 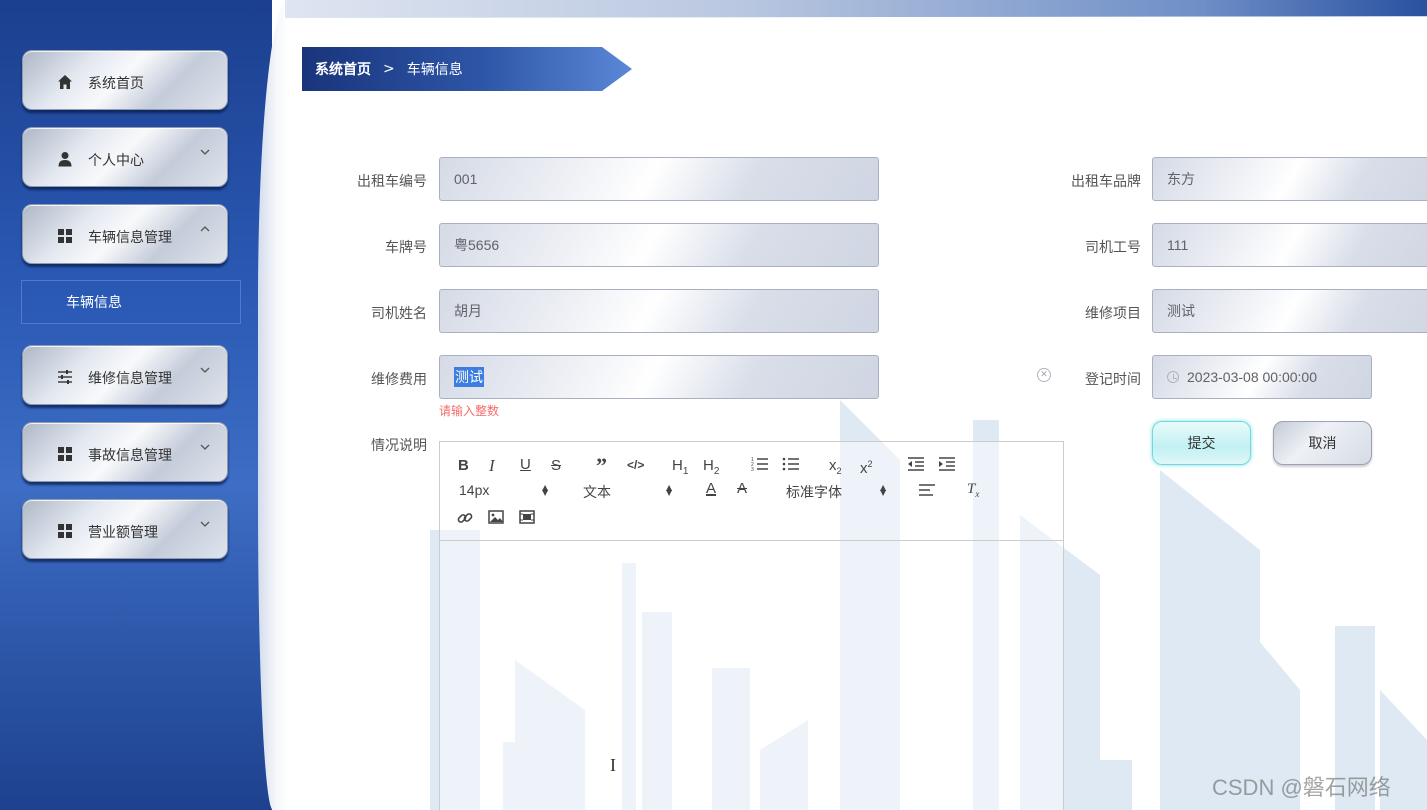 I want to click on bullet-list-icon, so click(x=791, y=466).